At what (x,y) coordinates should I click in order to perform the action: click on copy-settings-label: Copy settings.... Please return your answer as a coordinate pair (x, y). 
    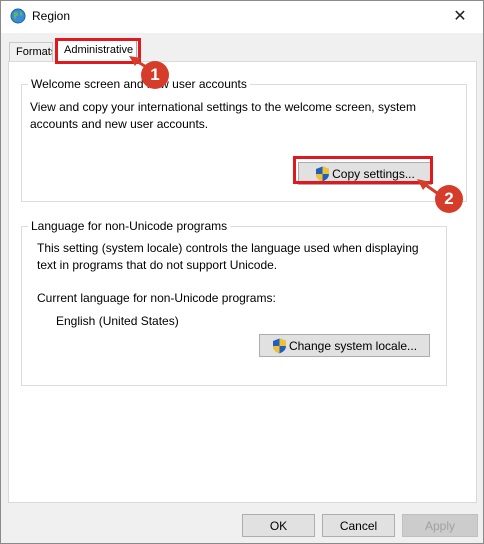
    Looking at the image, I should click on (373, 173).